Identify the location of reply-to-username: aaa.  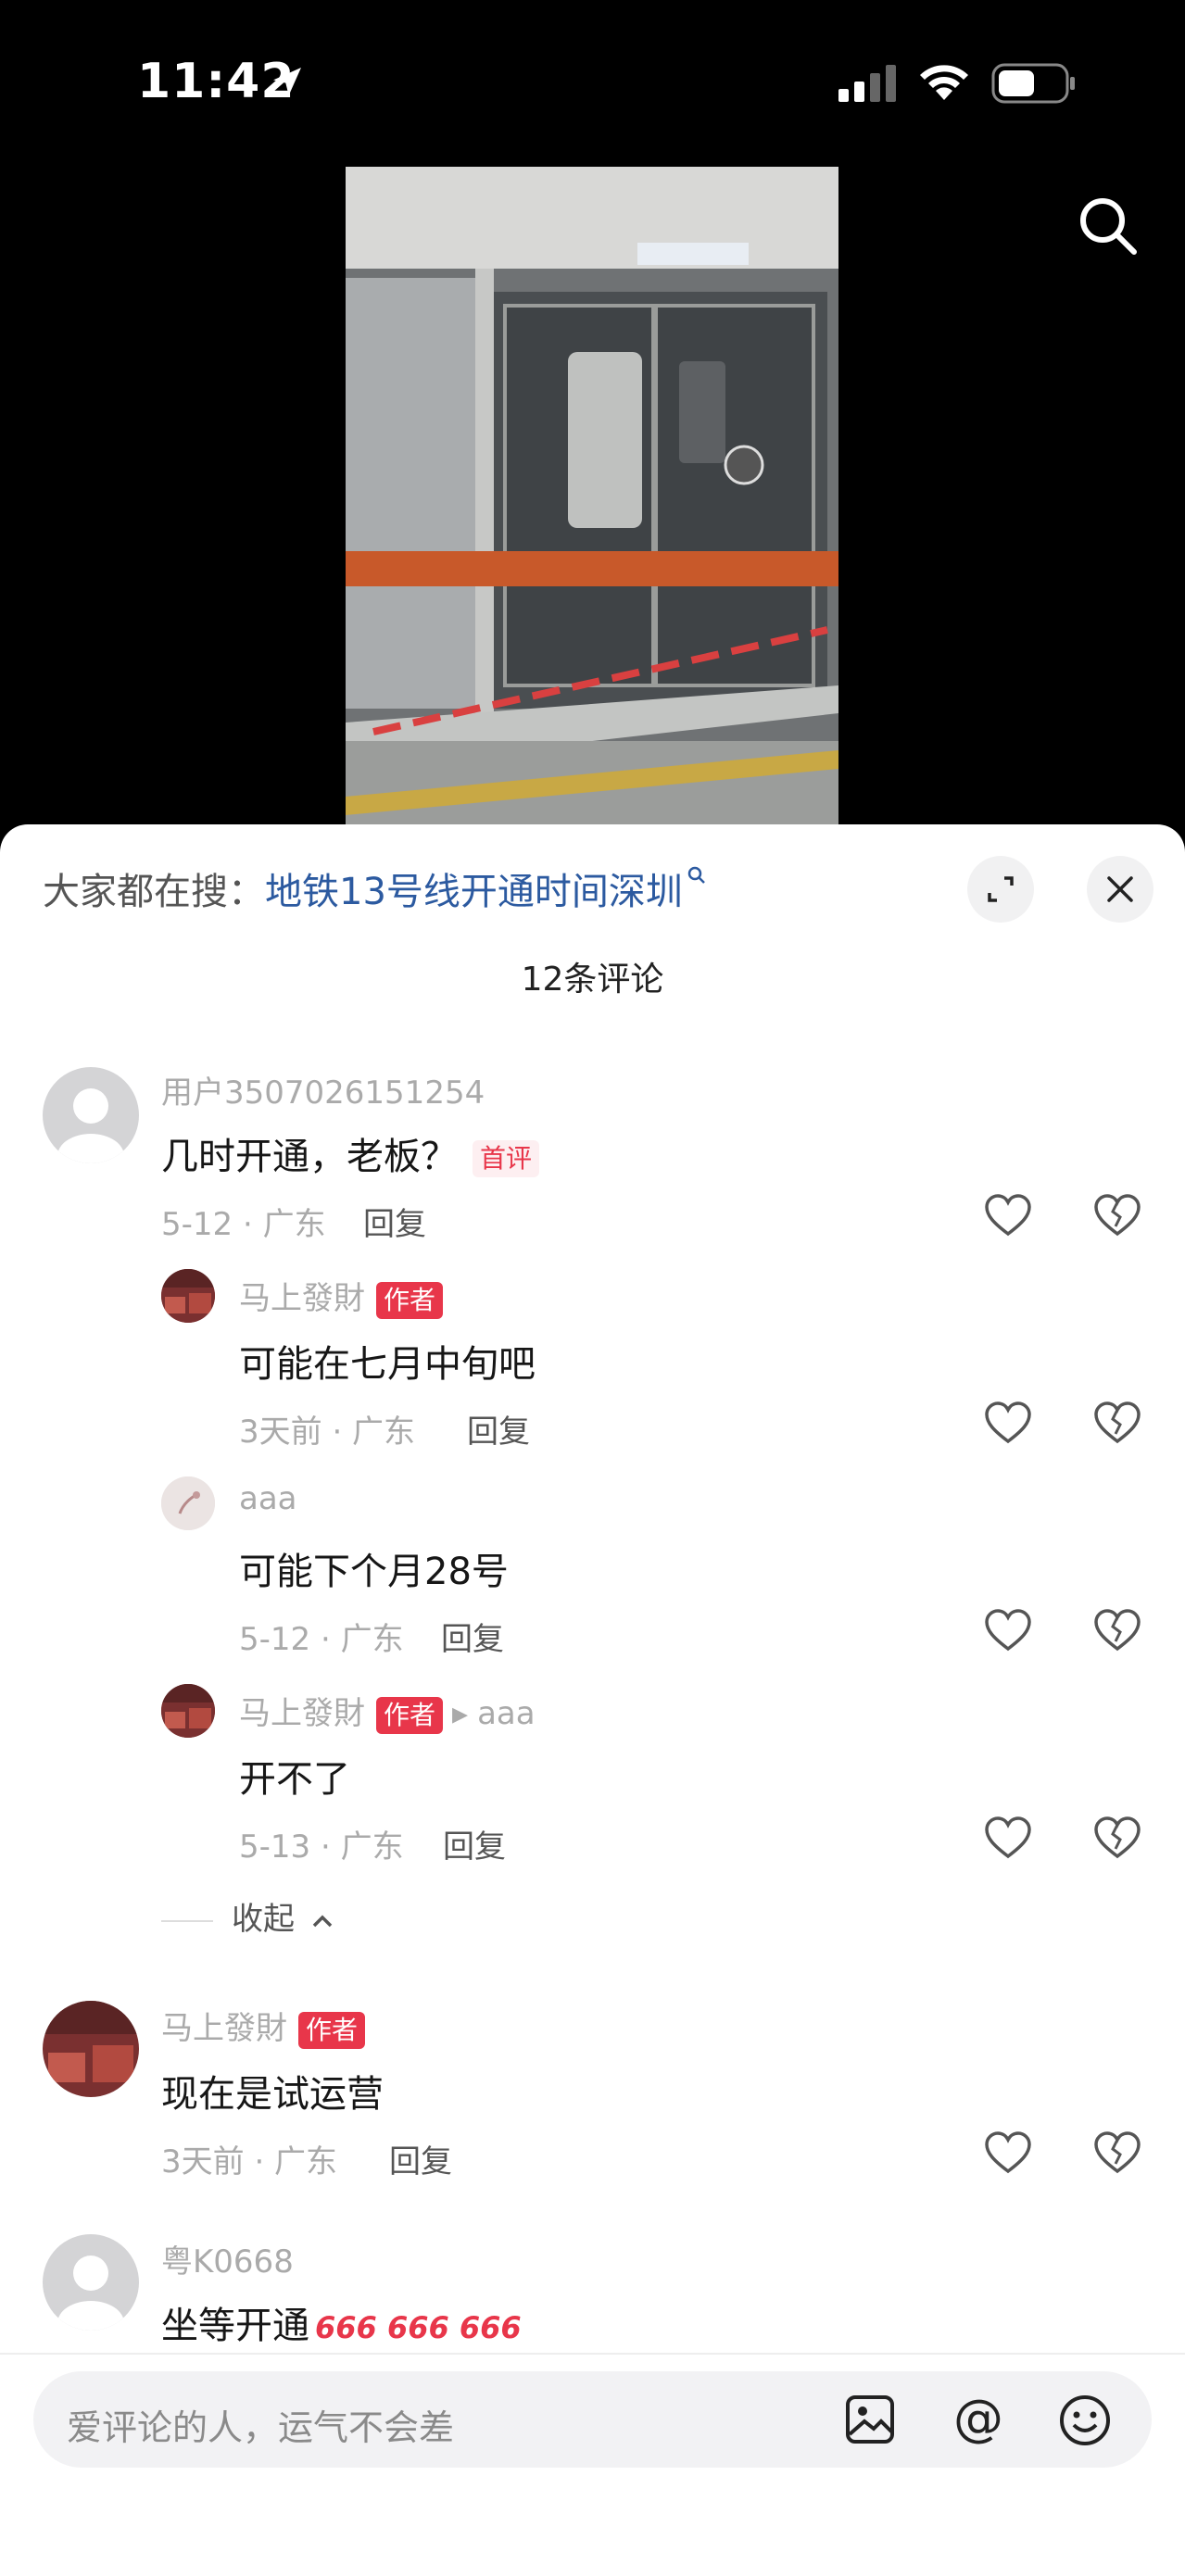
(507, 1713).